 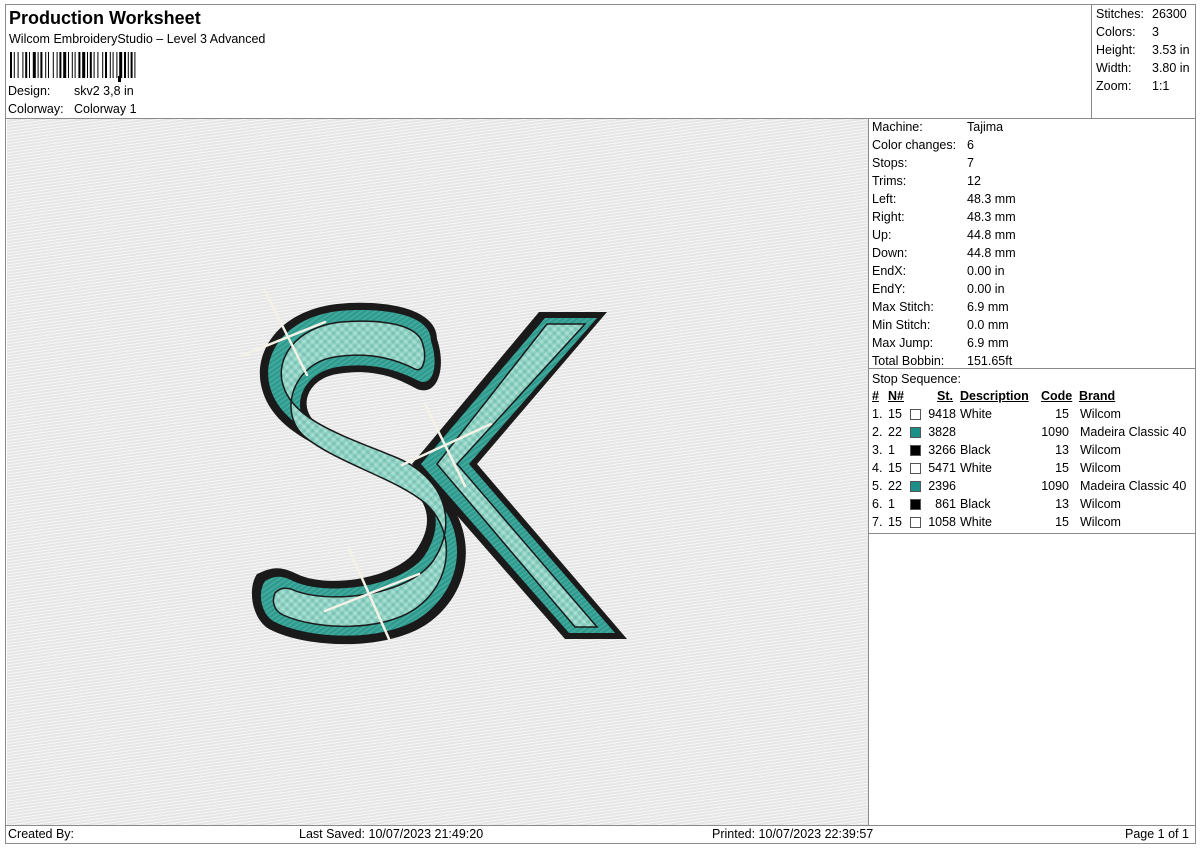 I want to click on info-label: Trims:, so click(x=889, y=181).